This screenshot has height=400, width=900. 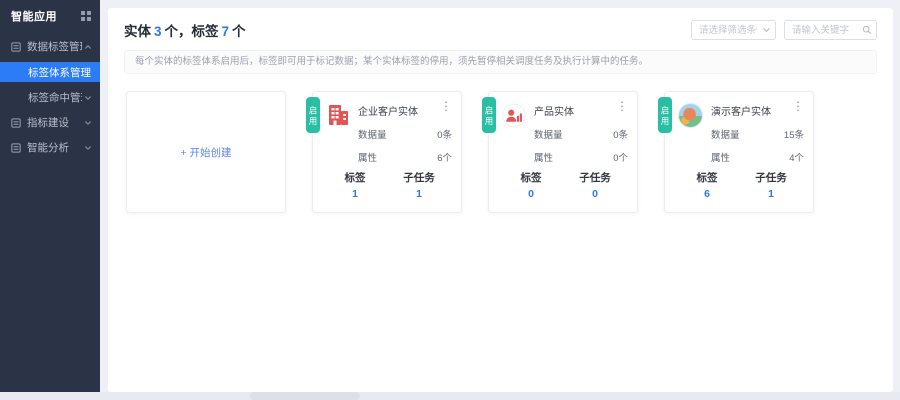 I want to click on entity-card: 启用 演示客户实体 ⋮ 数据量 15条属性 4个 标签 6 子任务 1, so click(x=736, y=152).